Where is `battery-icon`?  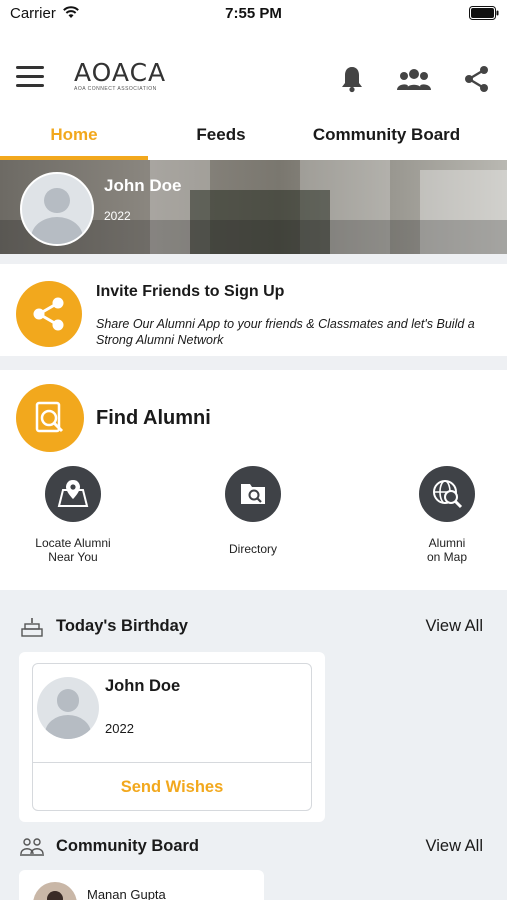
battery-icon is located at coordinates (484, 13).